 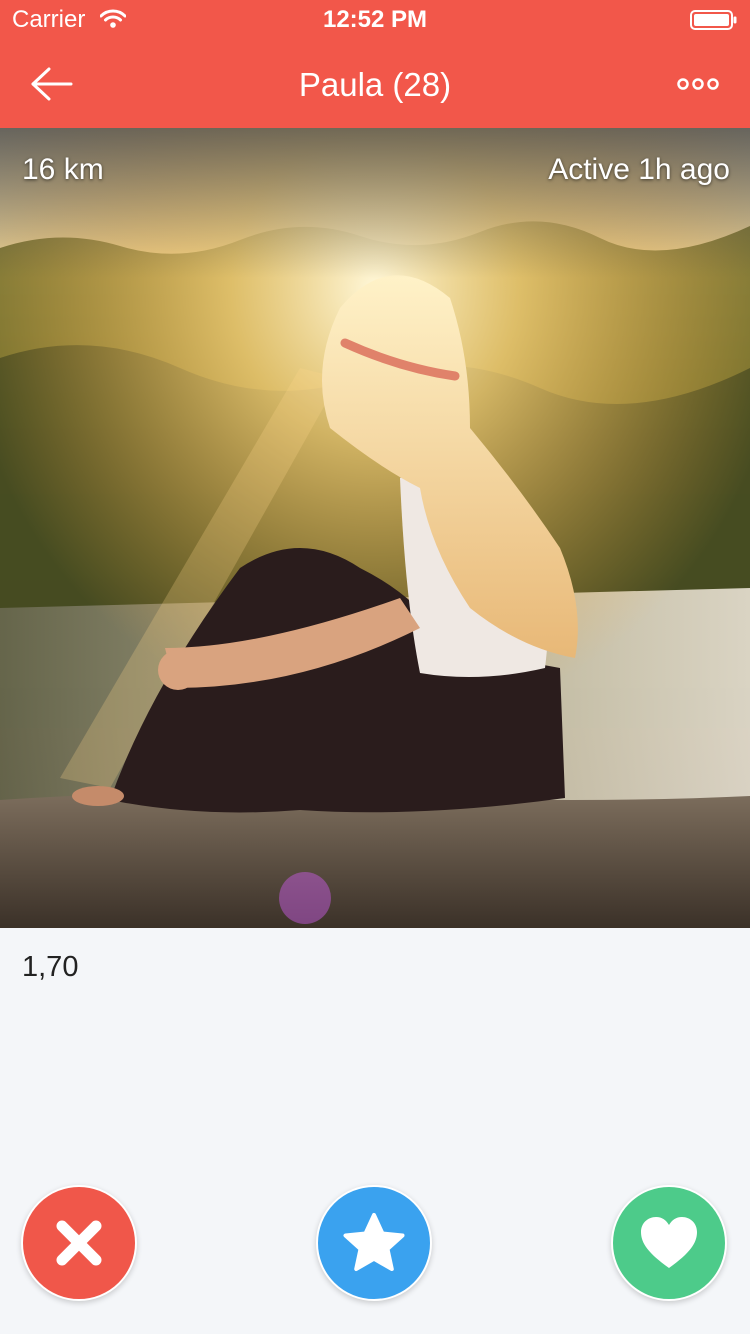 I want to click on dislike-button, so click(x=79, y=1243).